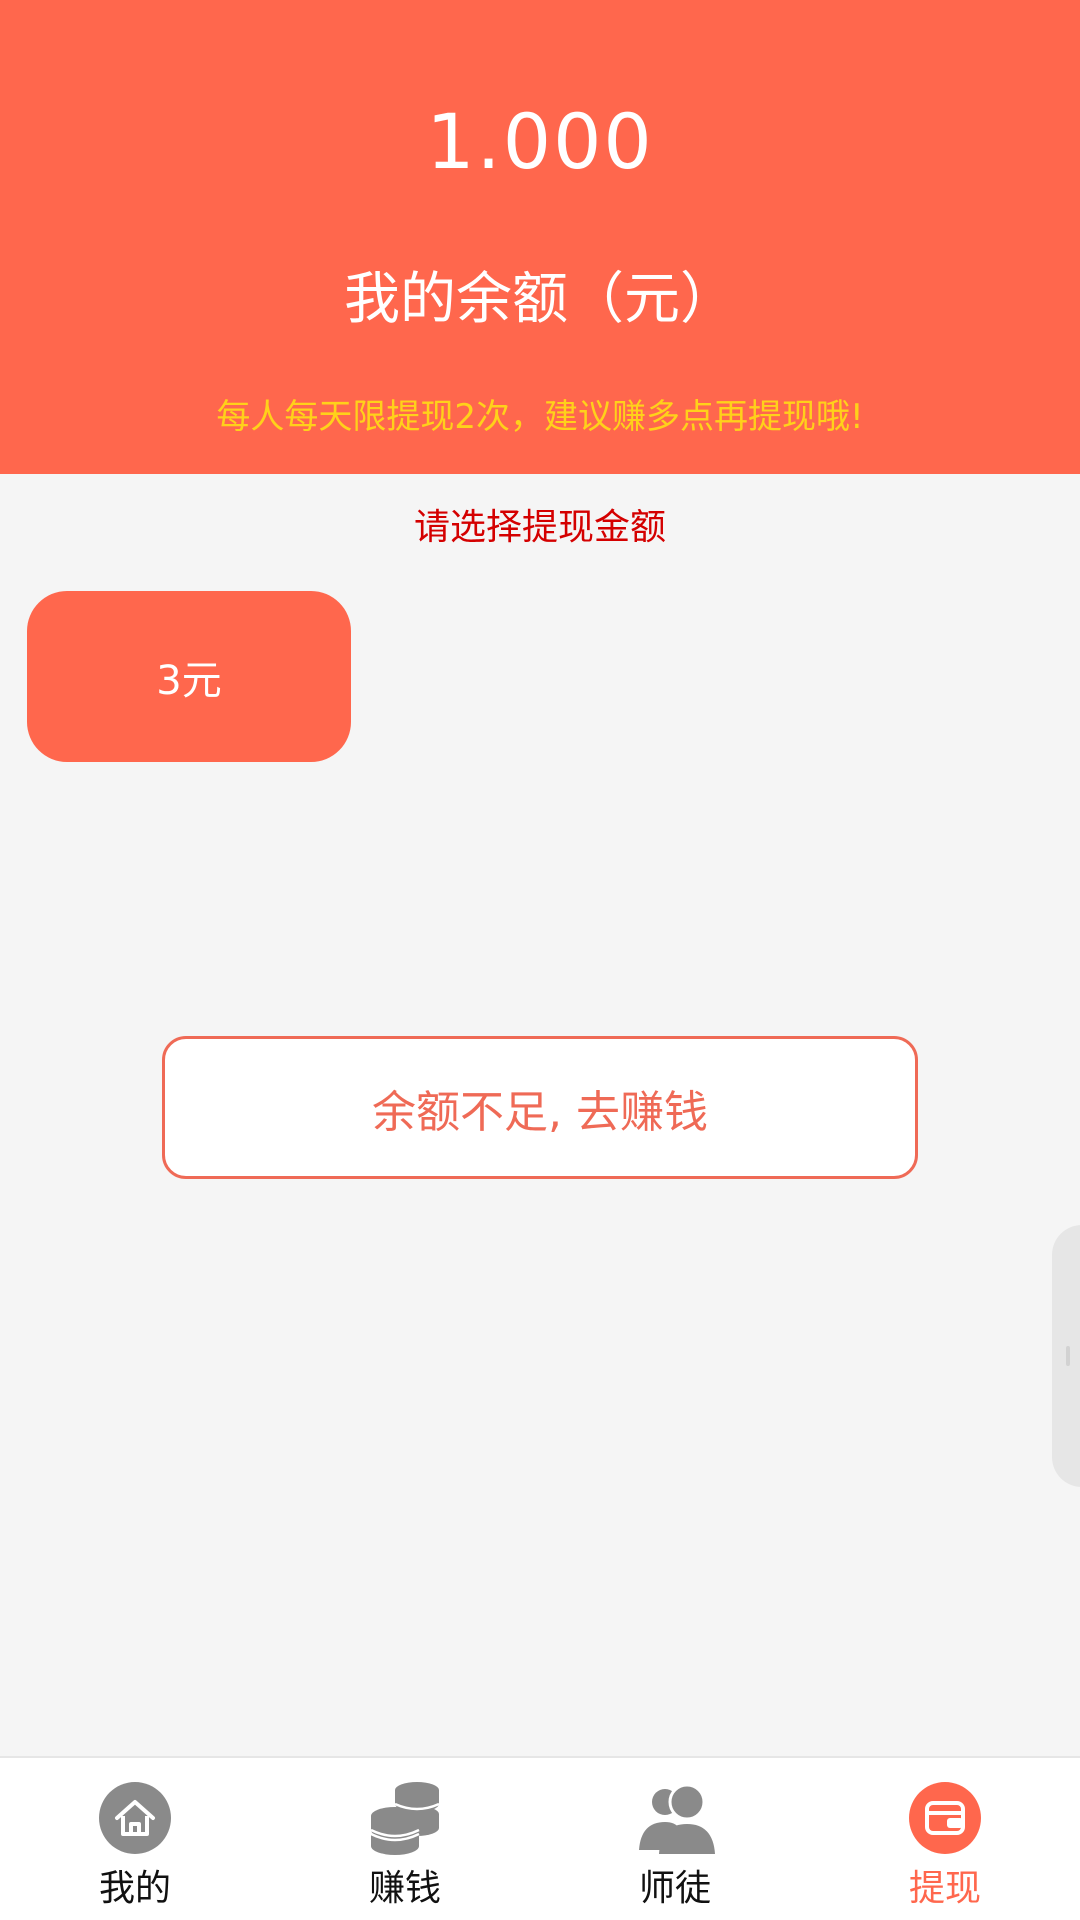  I want to click on go-earn-button: 余额不足, 去赚钱, so click(540, 1107).